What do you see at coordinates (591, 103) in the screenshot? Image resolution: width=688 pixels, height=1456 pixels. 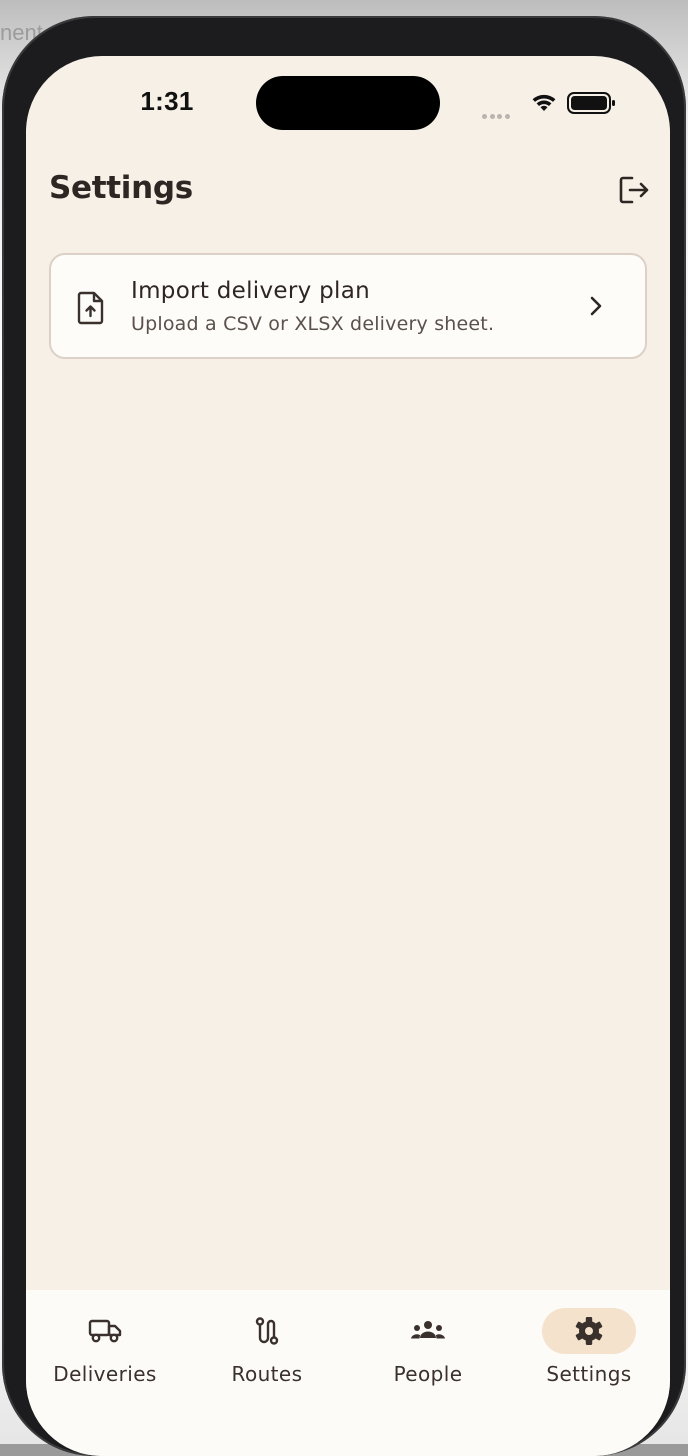 I see `battery-icon` at bounding box center [591, 103].